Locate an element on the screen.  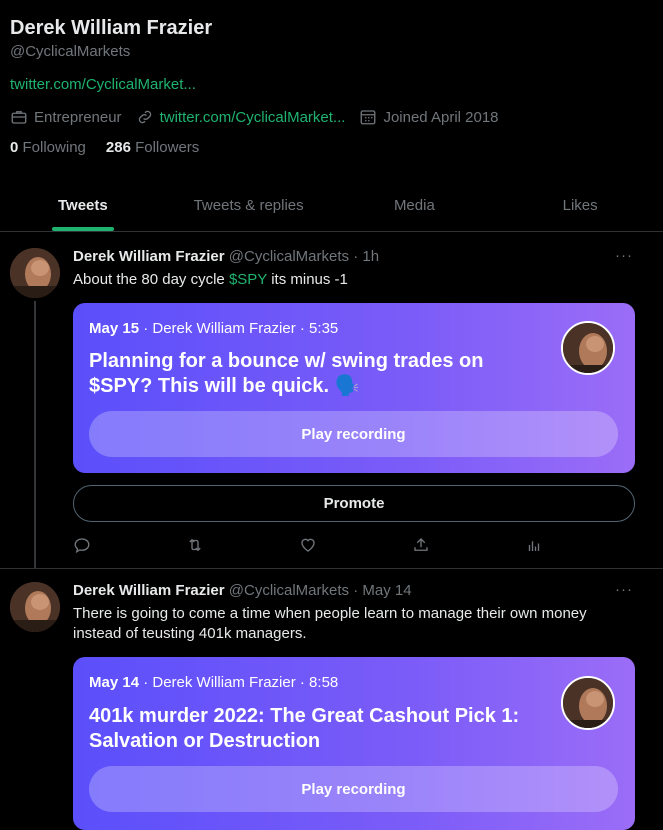
followers-count: 286 is located at coordinates (118, 147).